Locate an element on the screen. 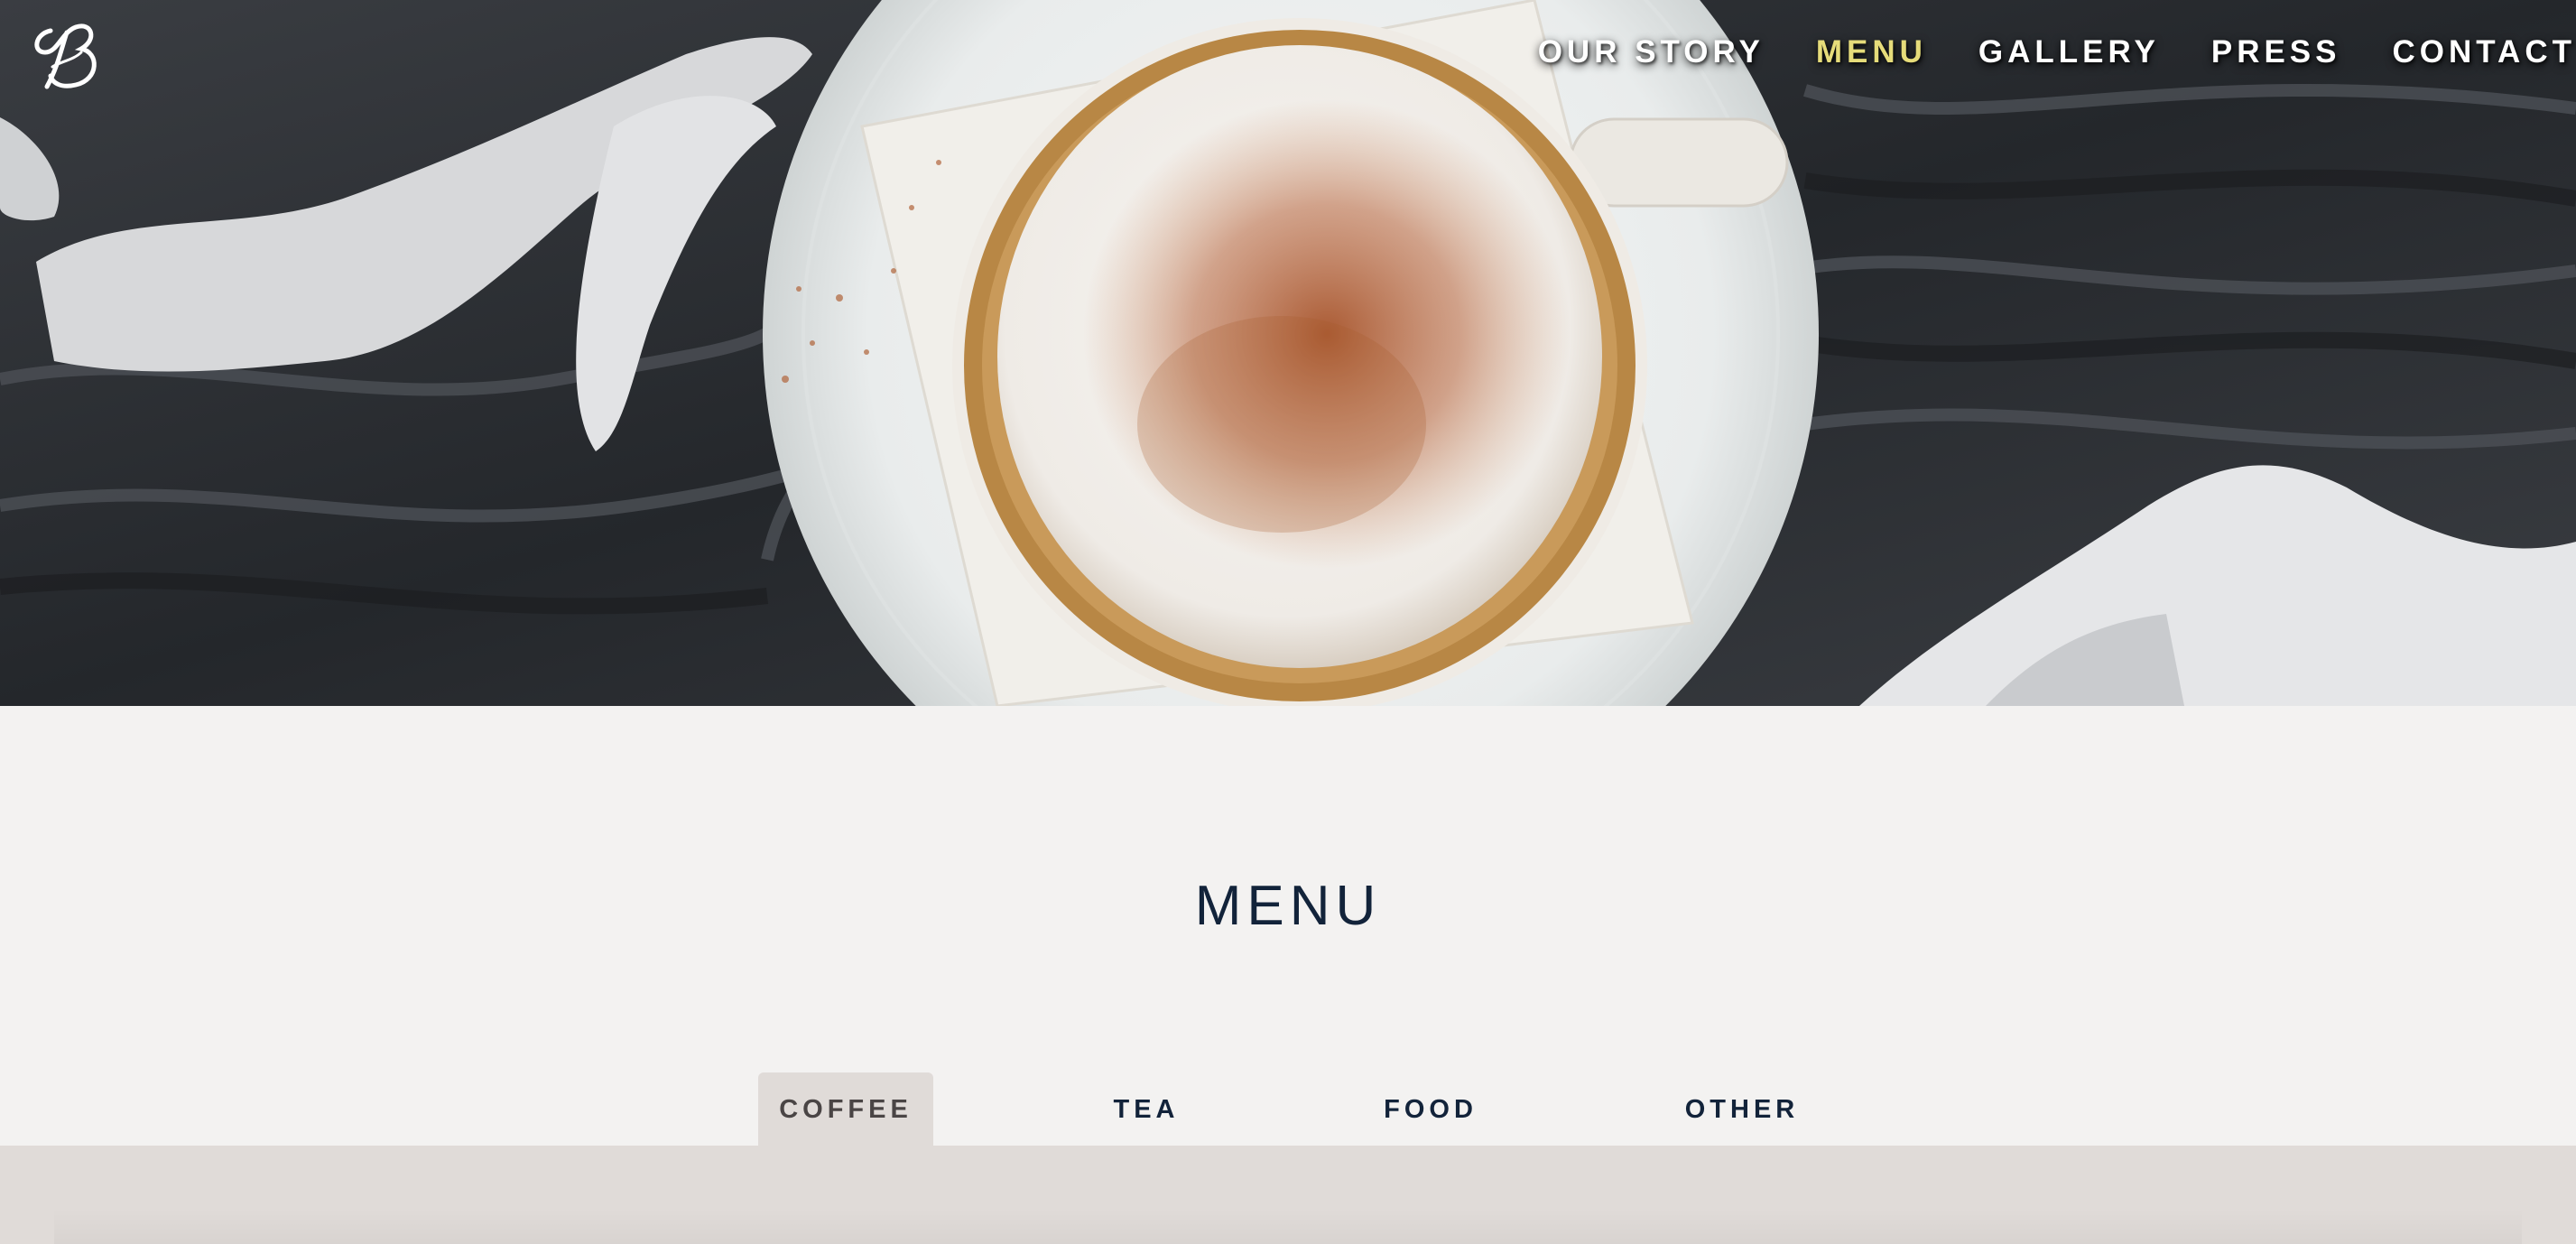 Image resolution: width=2576 pixels, height=1244 pixels. nav-gallery: GALLERY is located at coordinates (2069, 52).